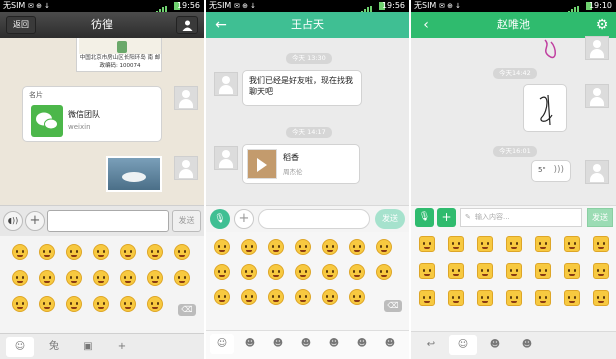 This screenshot has width=616, height=359. What do you see at coordinates (301, 164) in the screenshot?
I see `music-message: 稻香 周杰伦` at bounding box center [301, 164].